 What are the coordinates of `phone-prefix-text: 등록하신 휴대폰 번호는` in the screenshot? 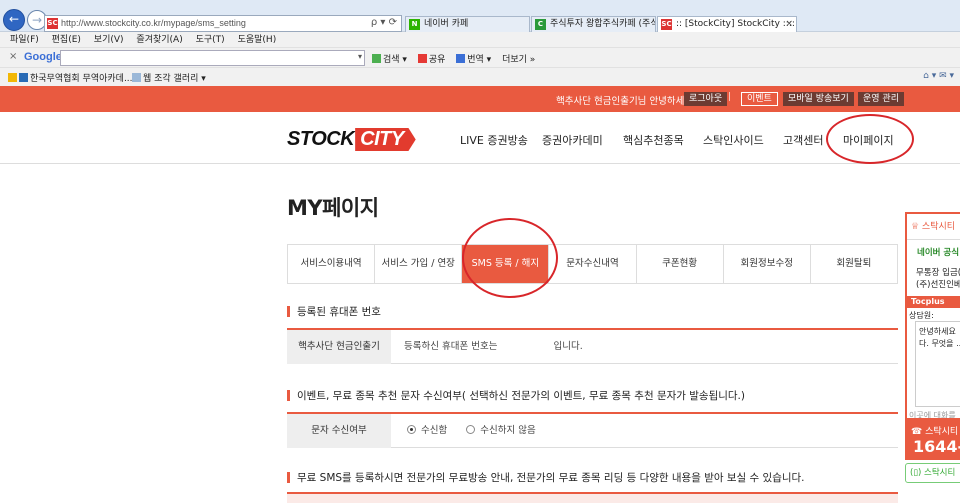 It's located at (451, 346).